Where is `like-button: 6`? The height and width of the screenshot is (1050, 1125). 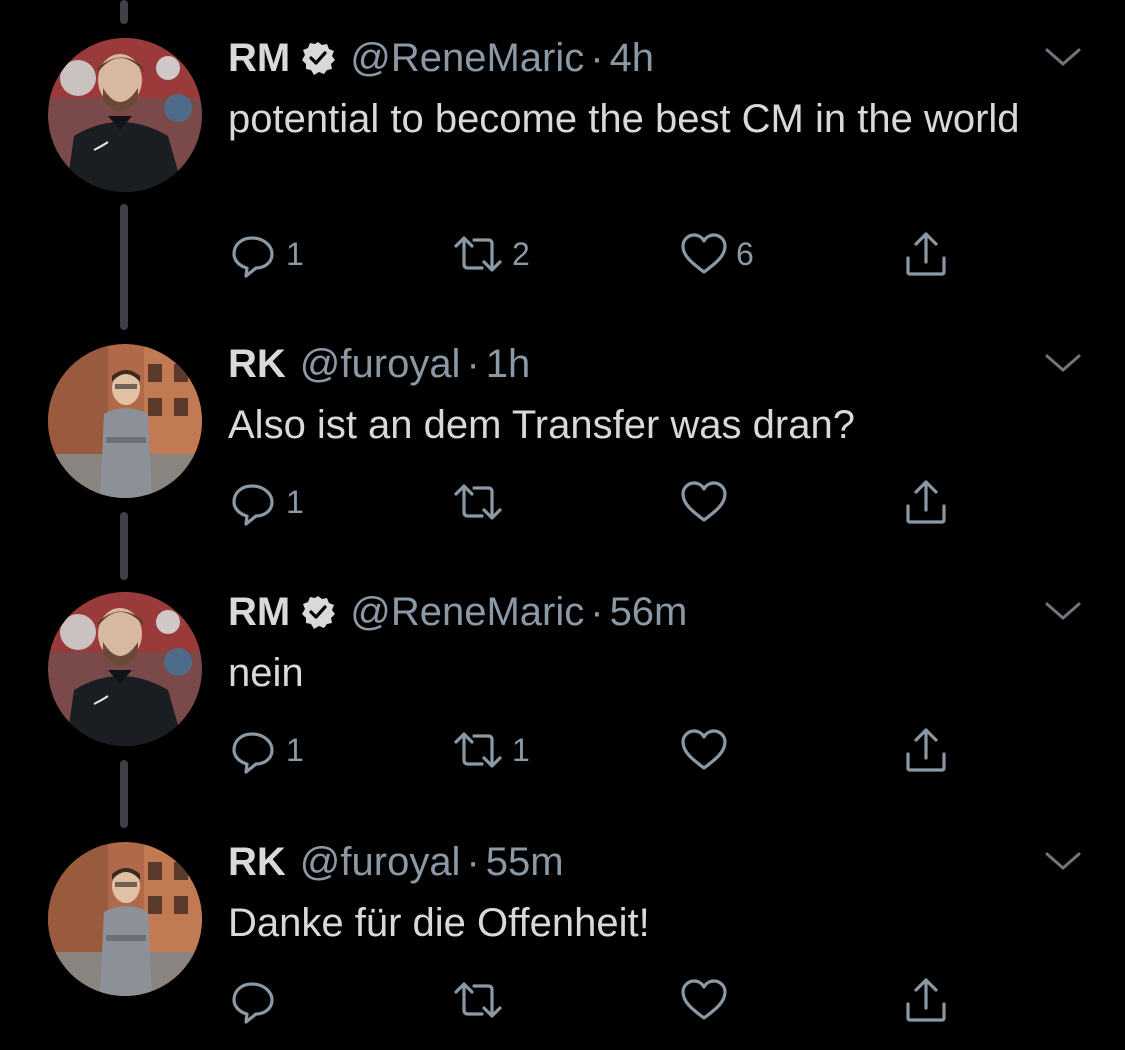
like-button: 6 is located at coordinates (716, 254).